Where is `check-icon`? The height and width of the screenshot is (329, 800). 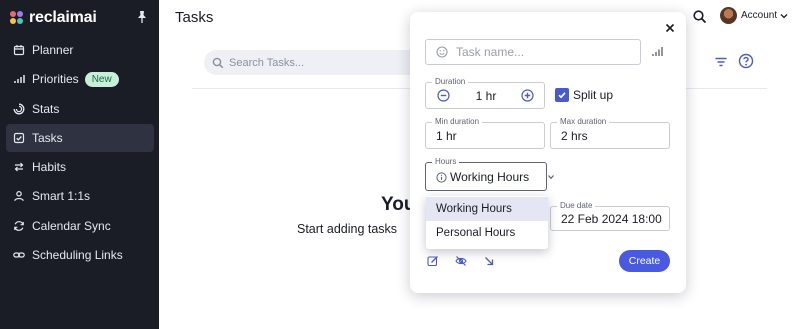 check-icon is located at coordinates (562, 95).